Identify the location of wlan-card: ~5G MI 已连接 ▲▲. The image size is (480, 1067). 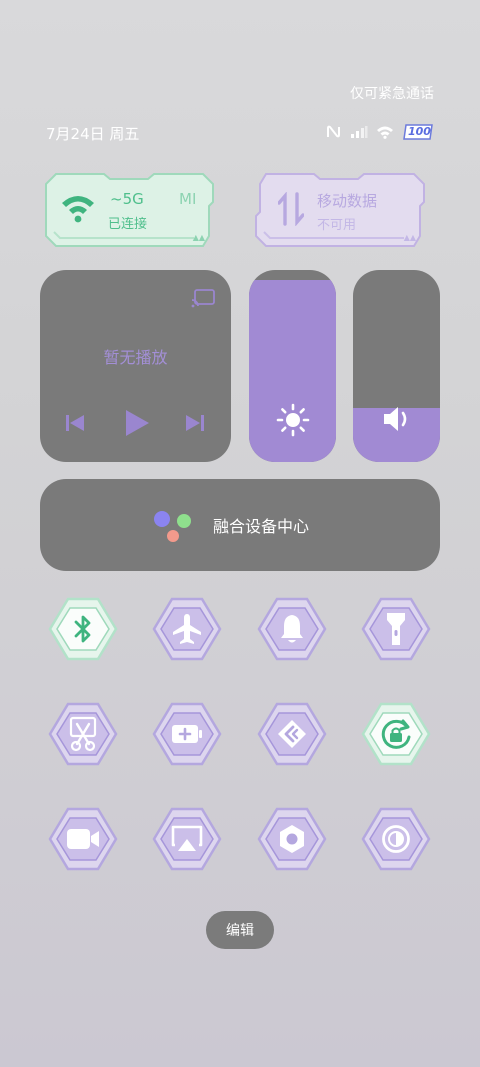
(129, 210).